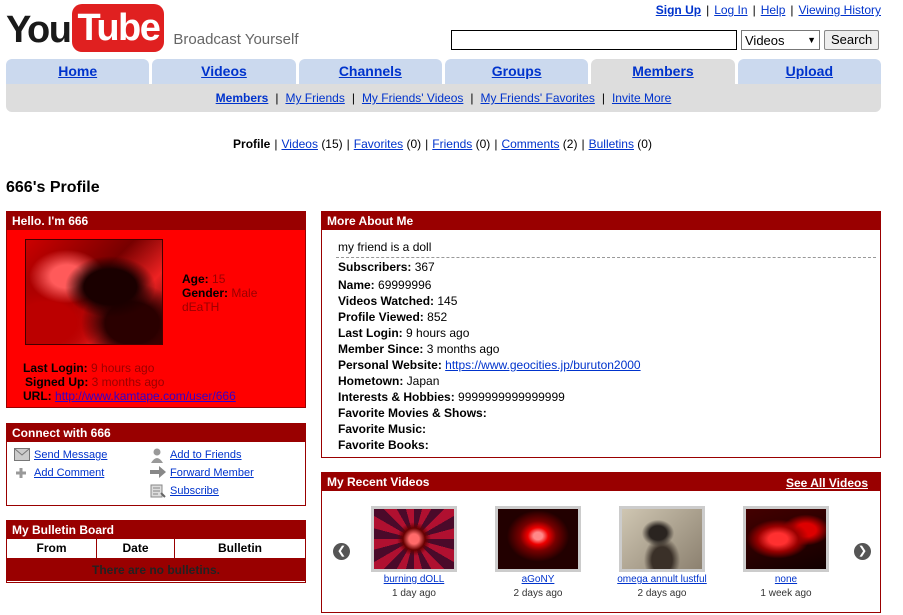 The width and height of the screenshot is (903, 615). Describe the element at coordinates (606, 257) in the screenshot. I see `about-divider` at that location.